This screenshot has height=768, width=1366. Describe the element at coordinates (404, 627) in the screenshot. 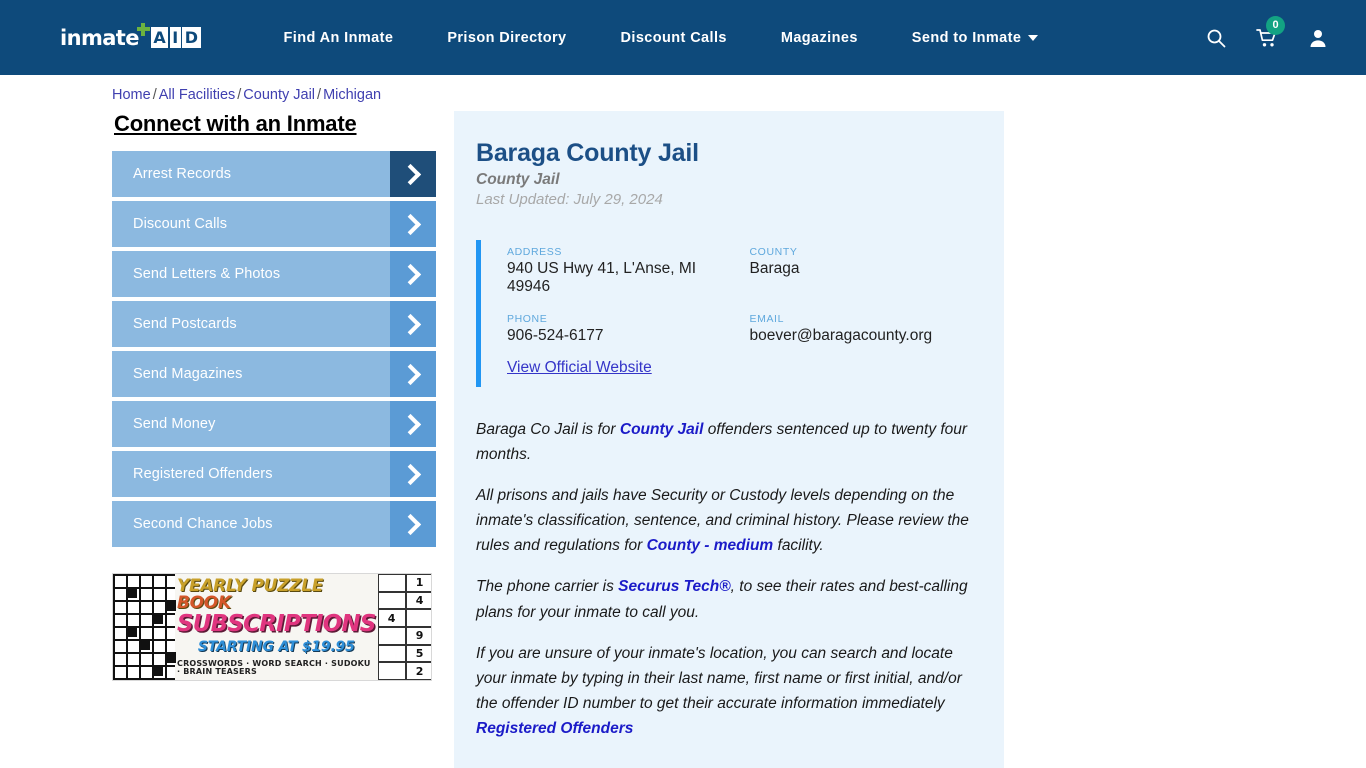

I see `sudoku-graphic: 1 4 4 9 5 2` at that location.